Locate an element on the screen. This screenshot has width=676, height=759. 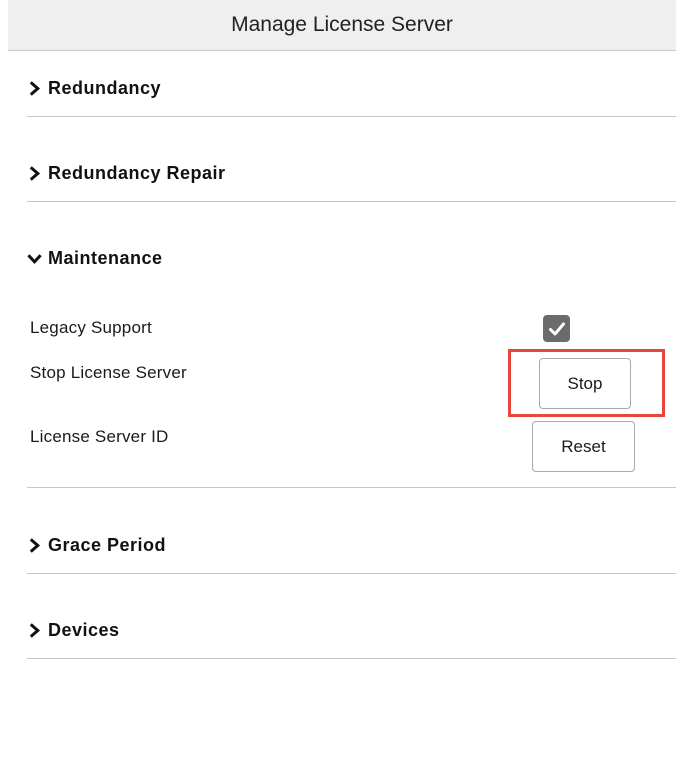
page-title: Manage License Server is located at coordinates (342, 25).